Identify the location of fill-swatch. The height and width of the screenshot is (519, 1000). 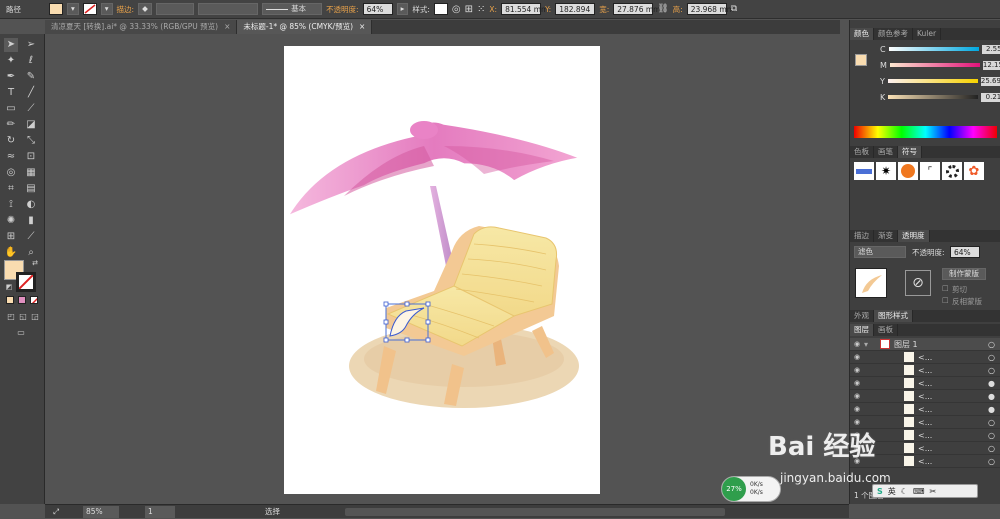
(56, 9).